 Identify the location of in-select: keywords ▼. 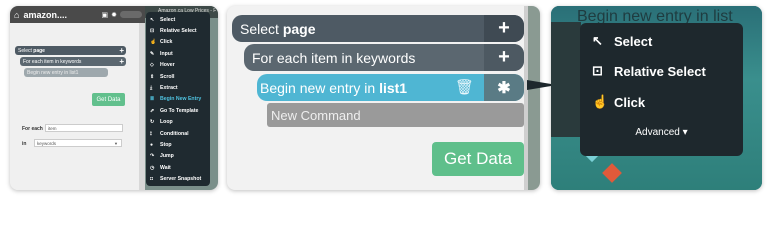
(78, 143).